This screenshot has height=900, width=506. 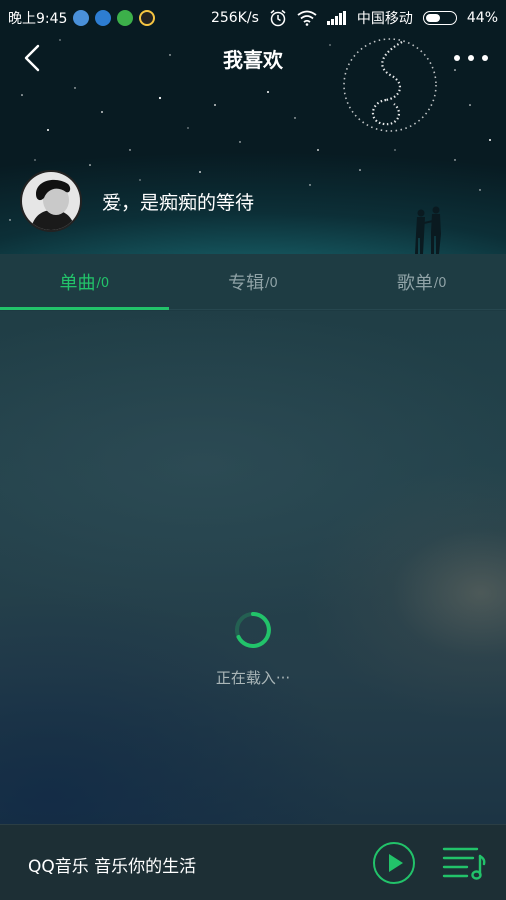 I want to click on app-notification-icon, so click(x=81, y=18).